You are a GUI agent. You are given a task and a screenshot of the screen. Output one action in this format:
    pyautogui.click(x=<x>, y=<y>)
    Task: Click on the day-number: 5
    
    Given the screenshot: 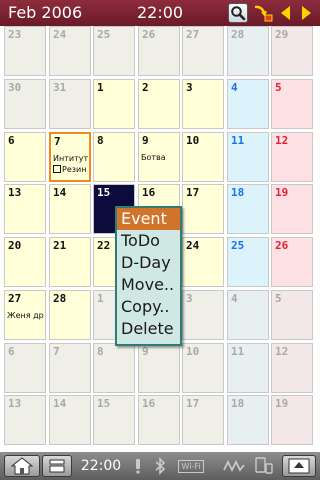 What is the action you would take?
    pyautogui.click(x=278, y=87)
    